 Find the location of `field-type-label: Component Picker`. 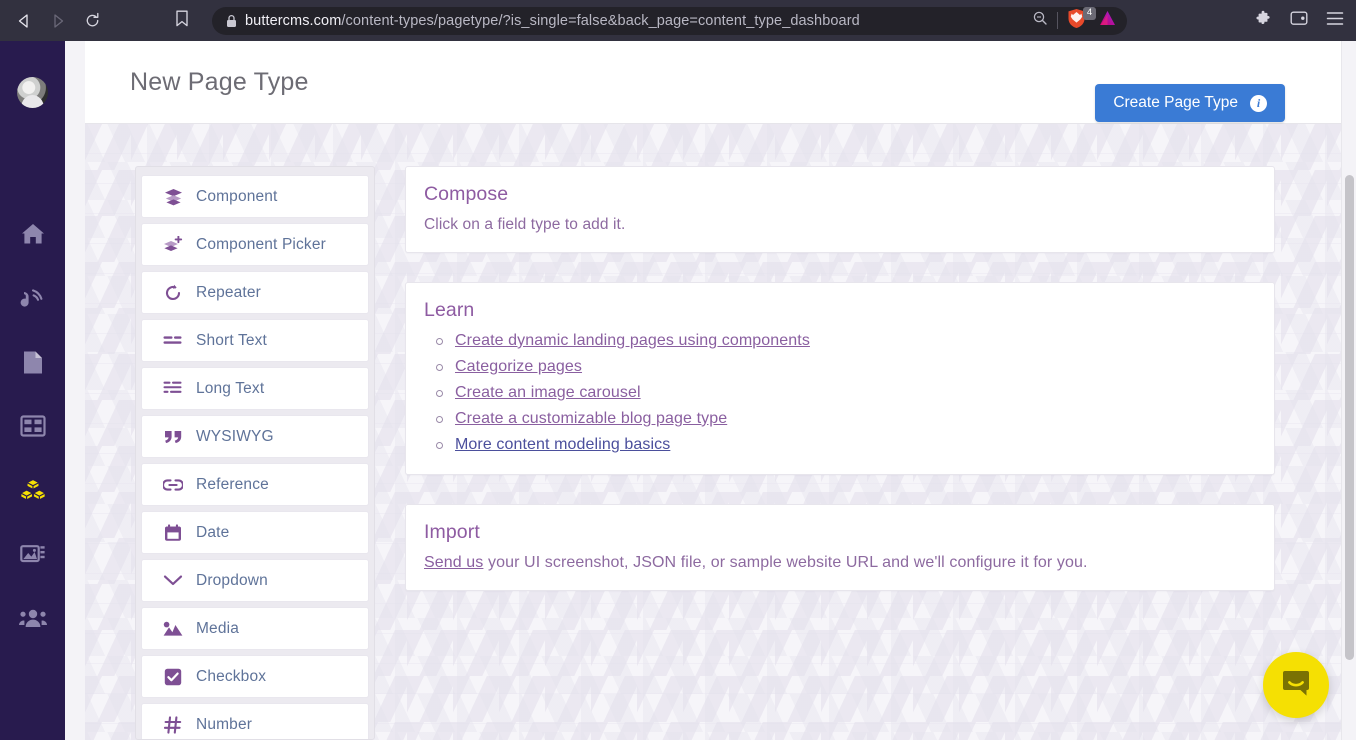

field-type-label: Component Picker is located at coordinates (261, 244).